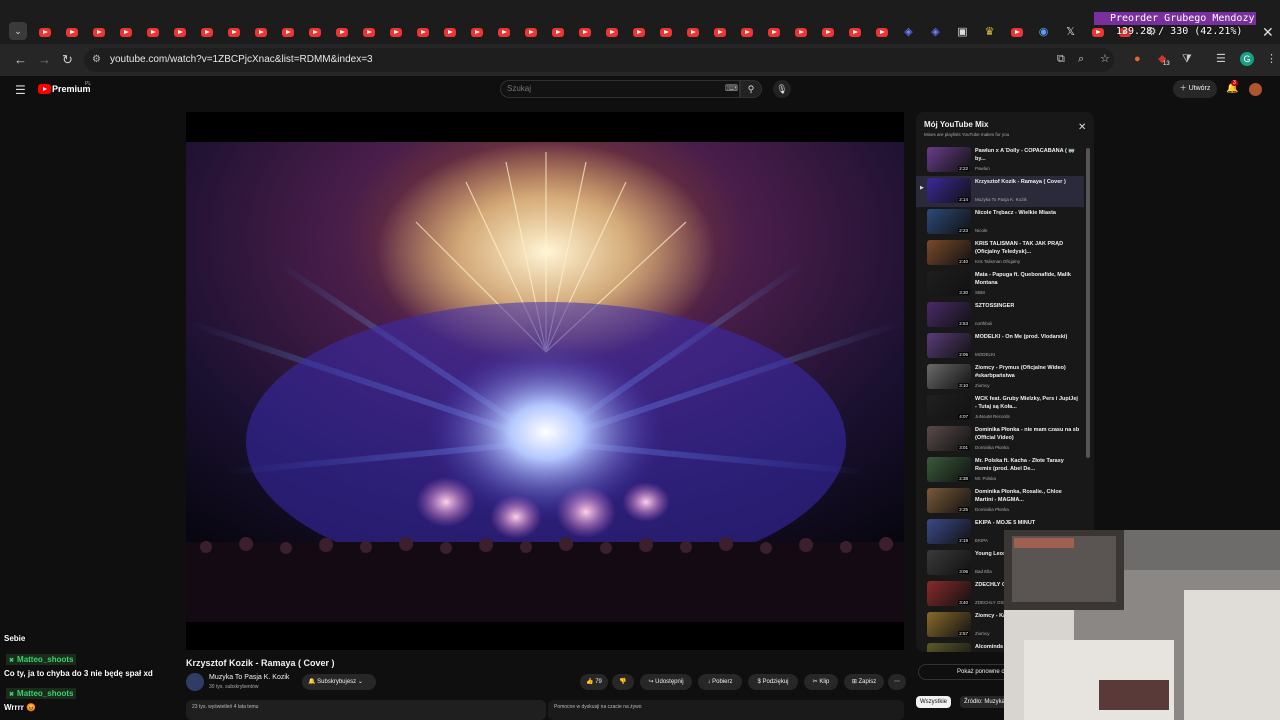  Describe the element at coordinates (44, 59) in the screenshot. I see `forward-icon: →` at that location.